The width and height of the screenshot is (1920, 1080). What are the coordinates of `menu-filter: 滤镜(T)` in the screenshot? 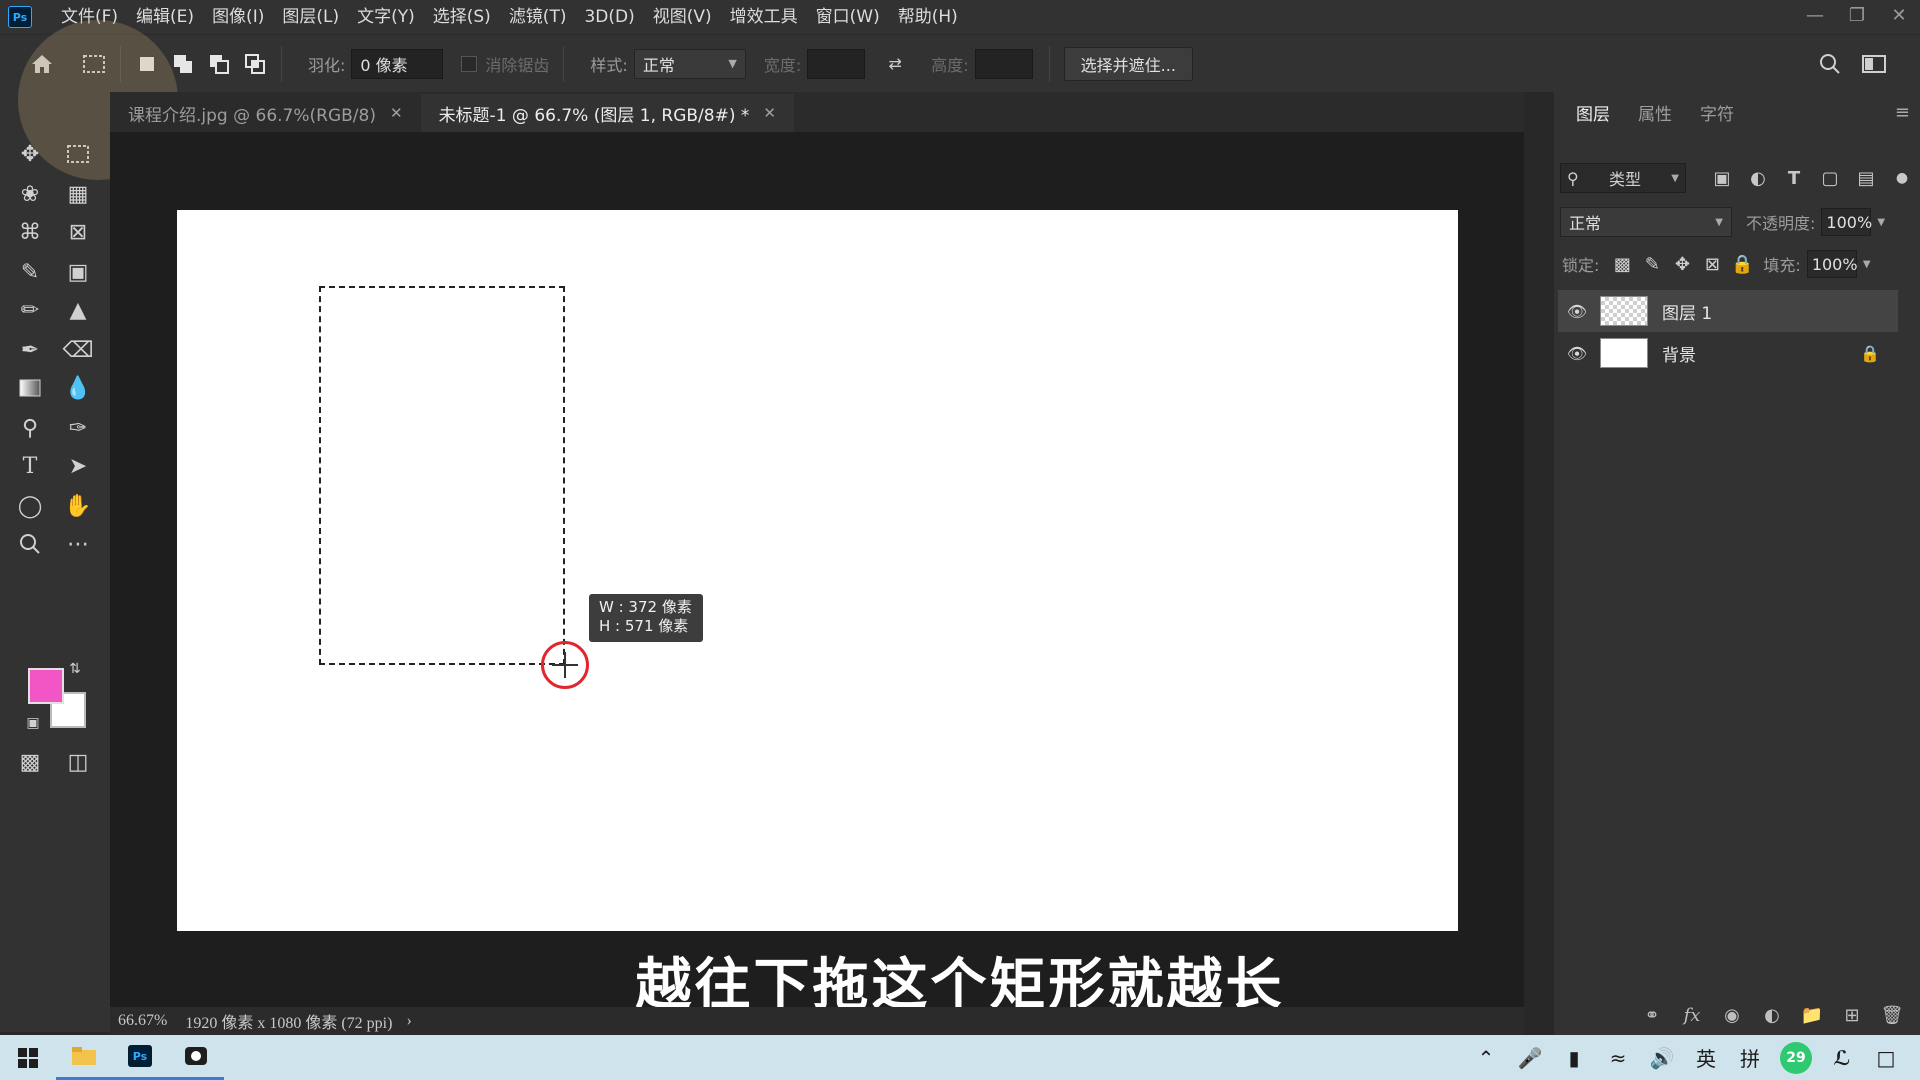 It's located at (538, 17).